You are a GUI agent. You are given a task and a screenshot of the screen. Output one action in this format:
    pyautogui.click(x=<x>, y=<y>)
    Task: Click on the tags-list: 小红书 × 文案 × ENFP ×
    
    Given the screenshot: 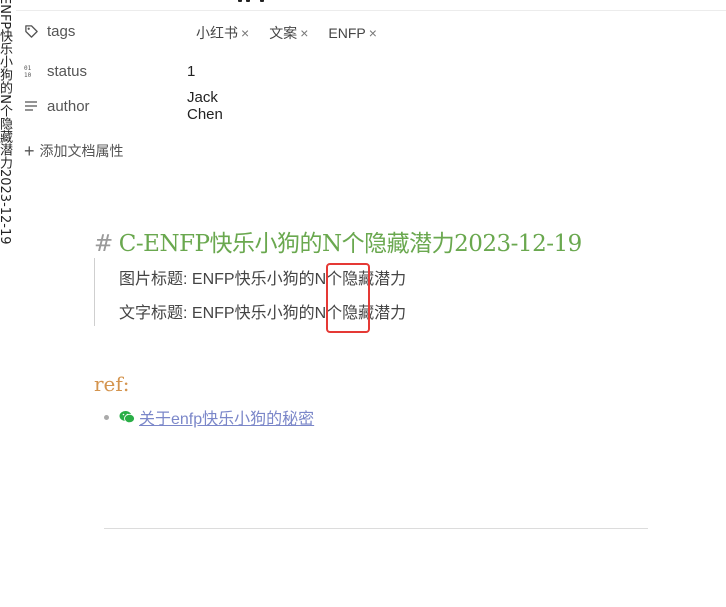 What is the action you would take?
    pyautogui.click(x=297, y=33)
    